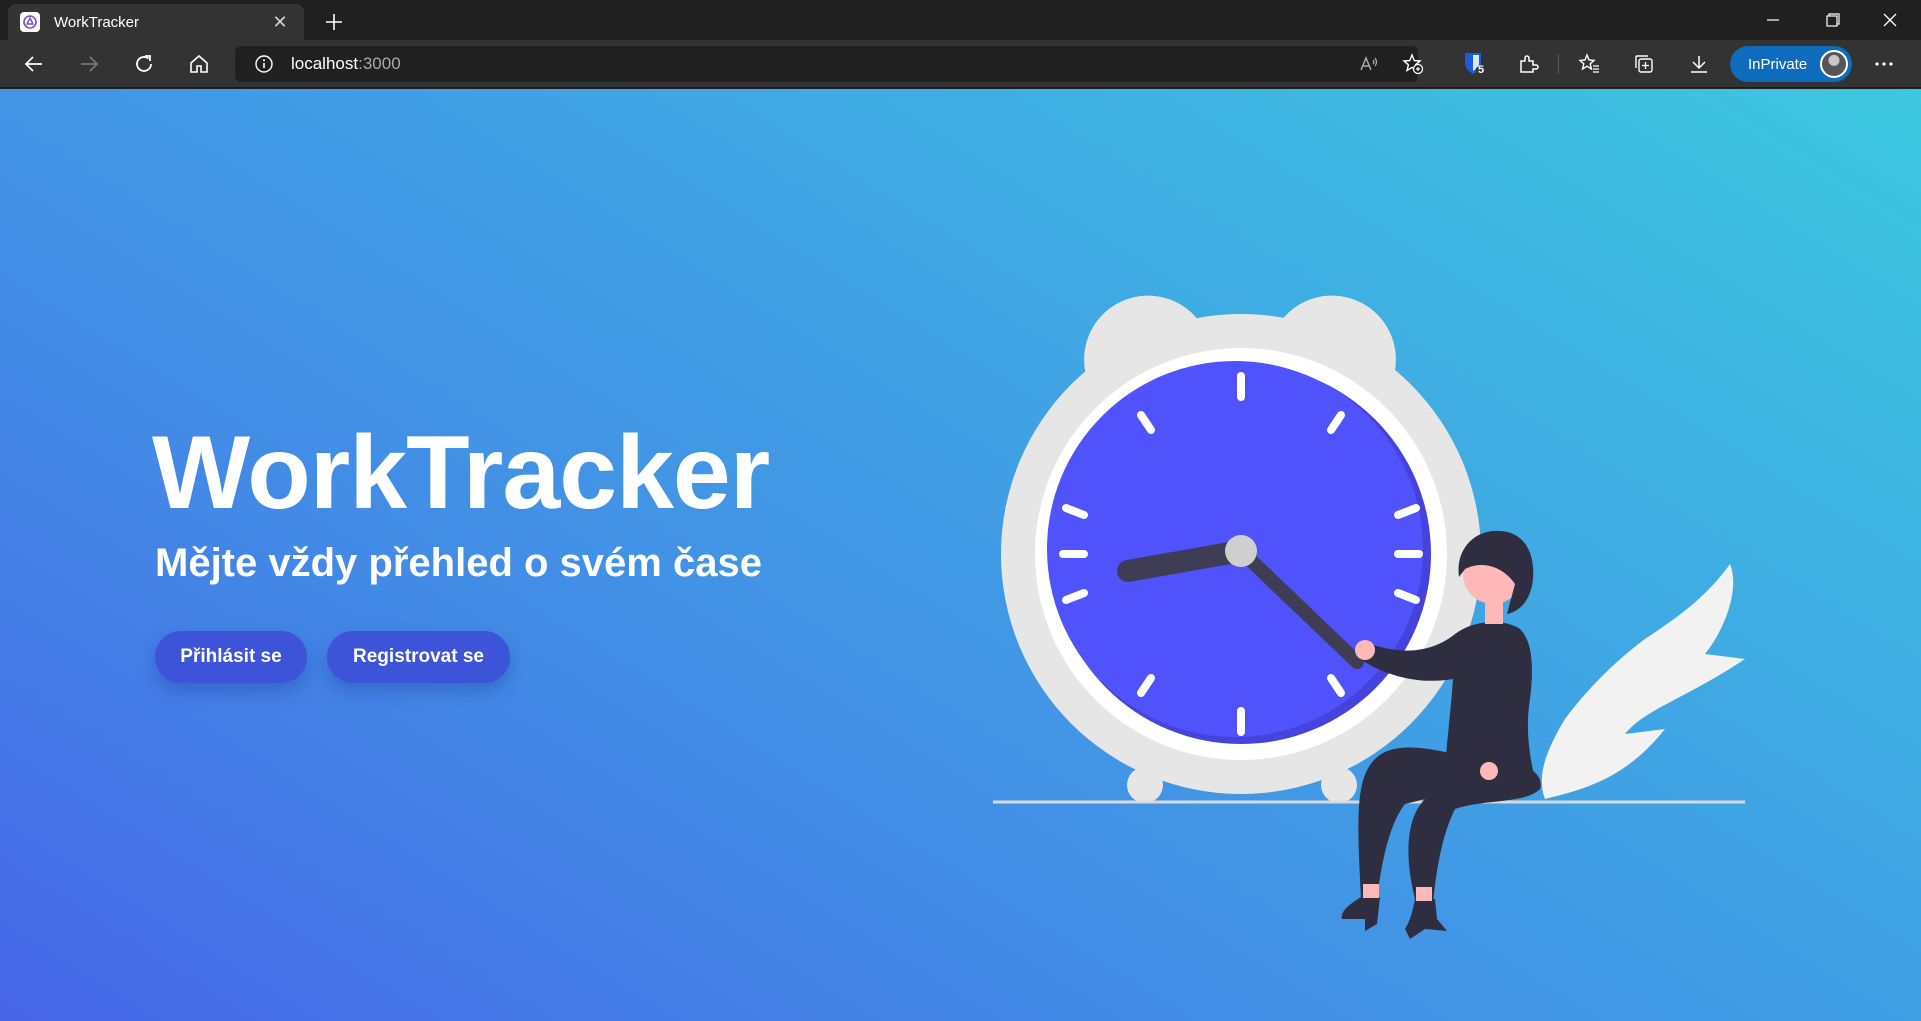 The image size is (1921, 1021). Describe the element at coordinates (89, 64) in the screenshot. I see `forward-icon` at that location.